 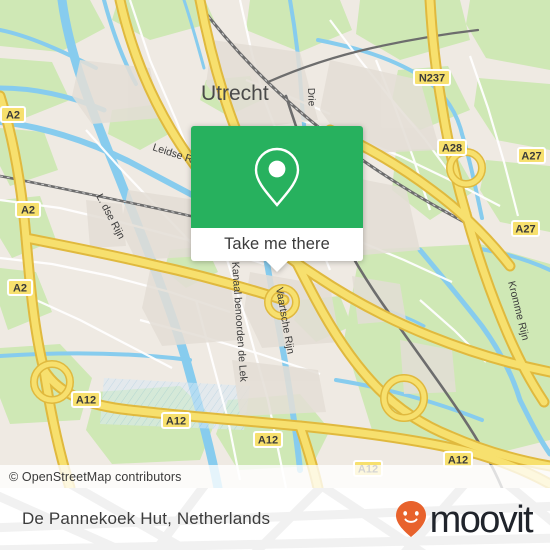 I want to click on map-shield: A28, so click(x=452, y=147).